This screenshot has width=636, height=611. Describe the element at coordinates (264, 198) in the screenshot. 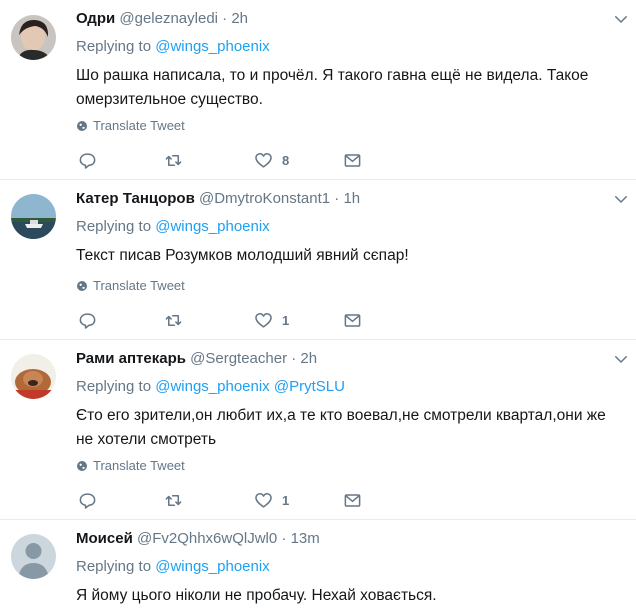

I see `user-handle: @DmytroKonstant1` at that location.